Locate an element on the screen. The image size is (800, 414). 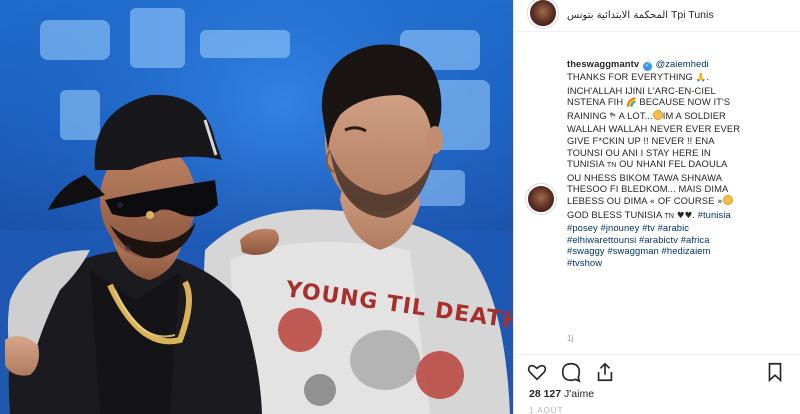
hashtag-line: #posey #jnouney #tv #arabic is located at coordinates (628, 227).